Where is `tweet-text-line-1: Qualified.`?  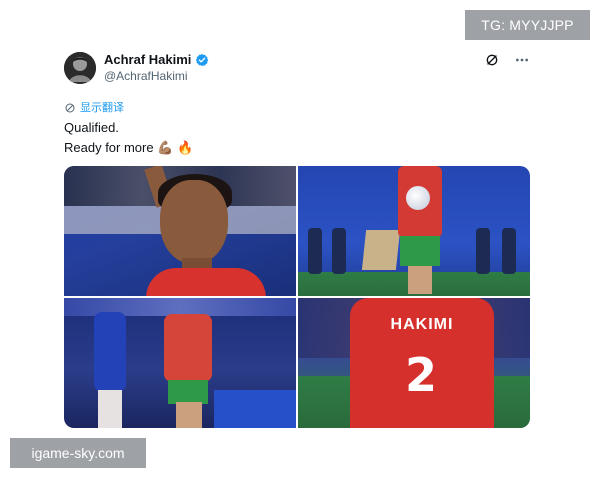
tweet-text-line-1: Qualified. is located at coordinates (91, 127).